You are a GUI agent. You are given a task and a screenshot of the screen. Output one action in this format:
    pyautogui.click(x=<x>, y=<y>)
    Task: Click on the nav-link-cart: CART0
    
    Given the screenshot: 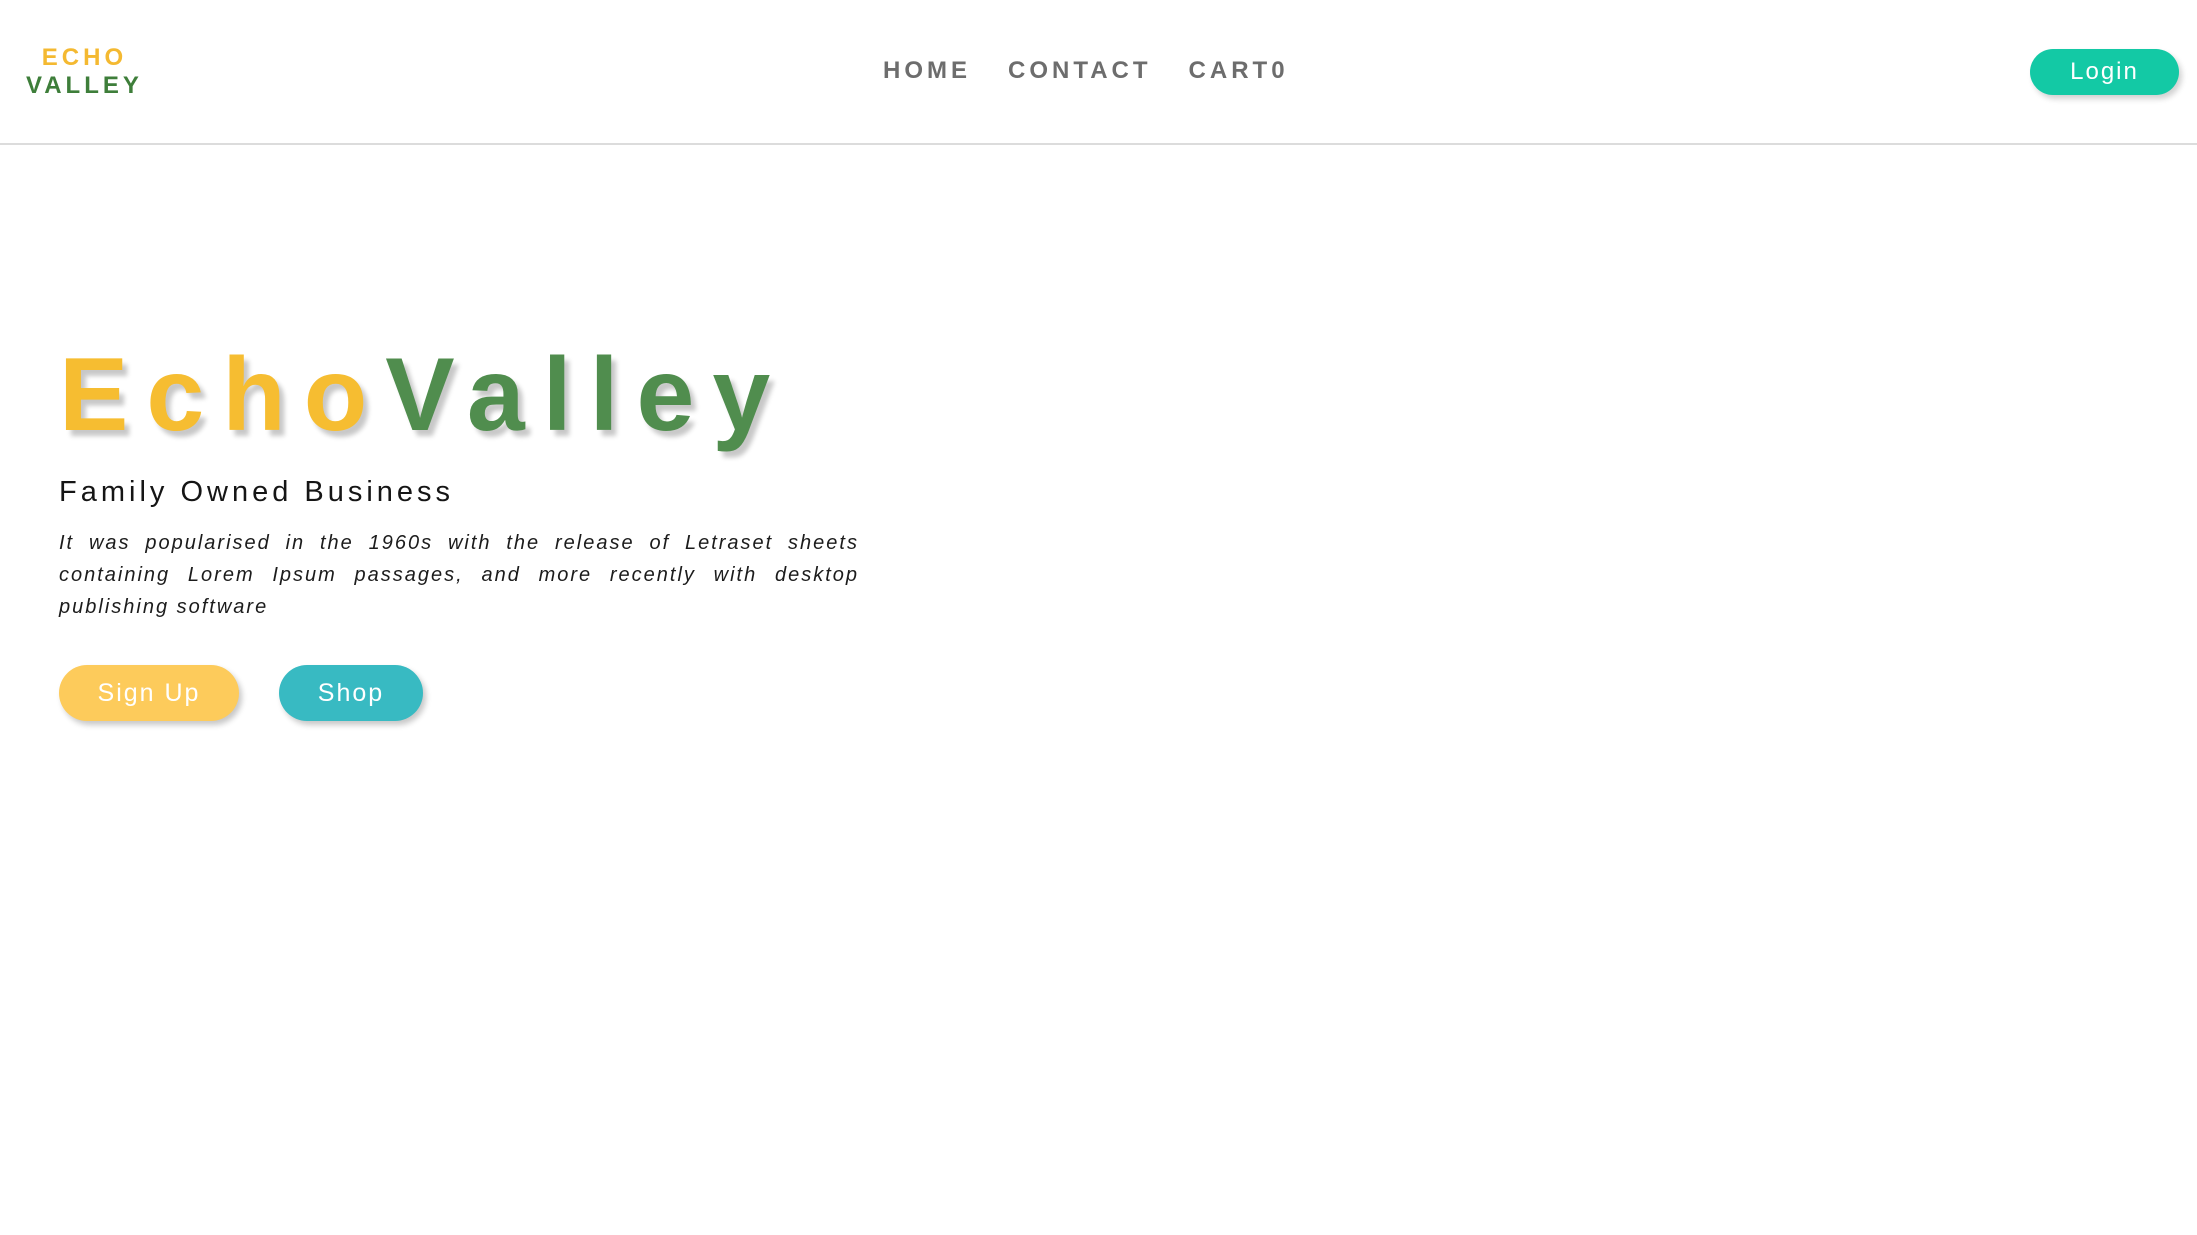 What is the action you would take?
    pyautogui.click(x=1238, y=71)
    